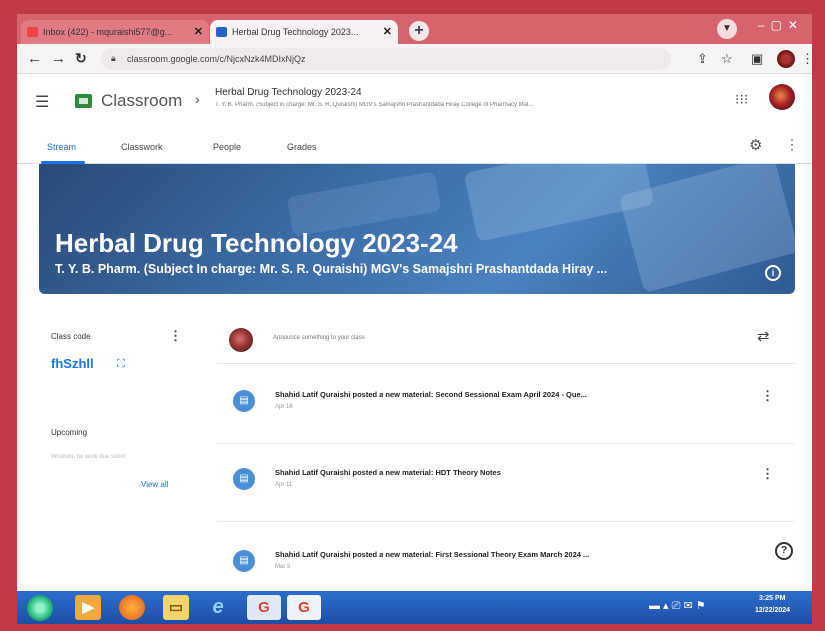 The image size is (825, 631). I want to click on new-tab-button: +, so click(419, 31).